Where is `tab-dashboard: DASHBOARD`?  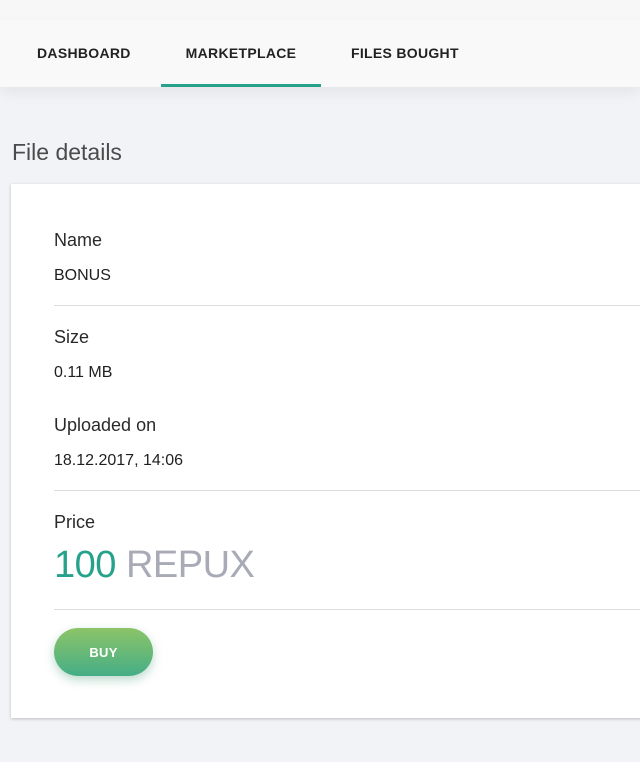
tab-dashboard: DASHBOARD is located at coordinates (84, 53).